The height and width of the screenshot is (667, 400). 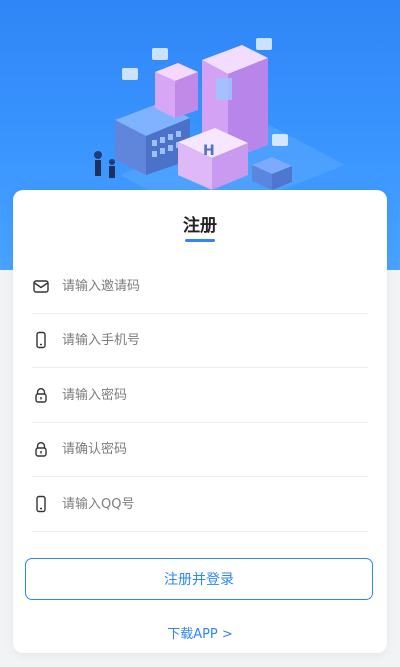 What do you see at coordinates (207, 449) in the screenshot?
I see `confirm-password-input` at bounding box center [207, 449].